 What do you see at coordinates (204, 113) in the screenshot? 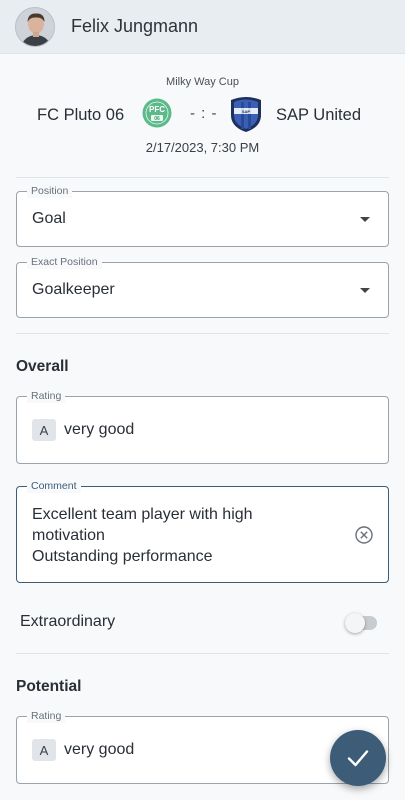
I see `match-score: -` at bounding box center [204, 113].